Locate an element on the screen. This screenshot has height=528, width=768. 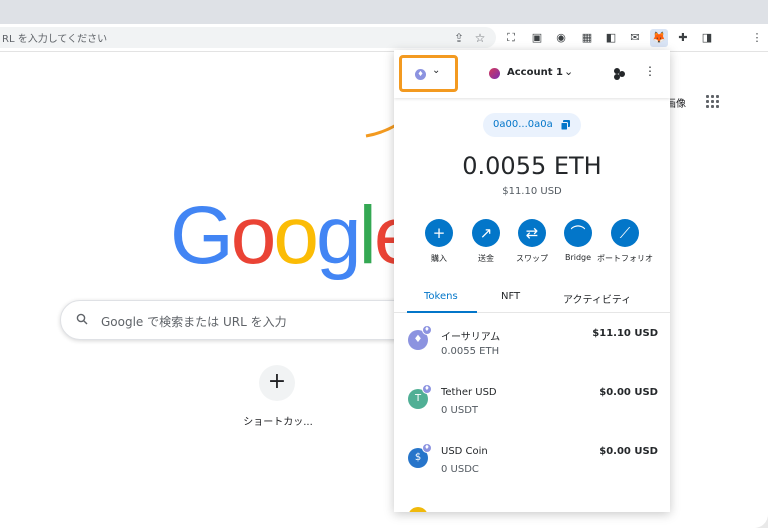
google-logo: Google is located at coordinates (294, 235).